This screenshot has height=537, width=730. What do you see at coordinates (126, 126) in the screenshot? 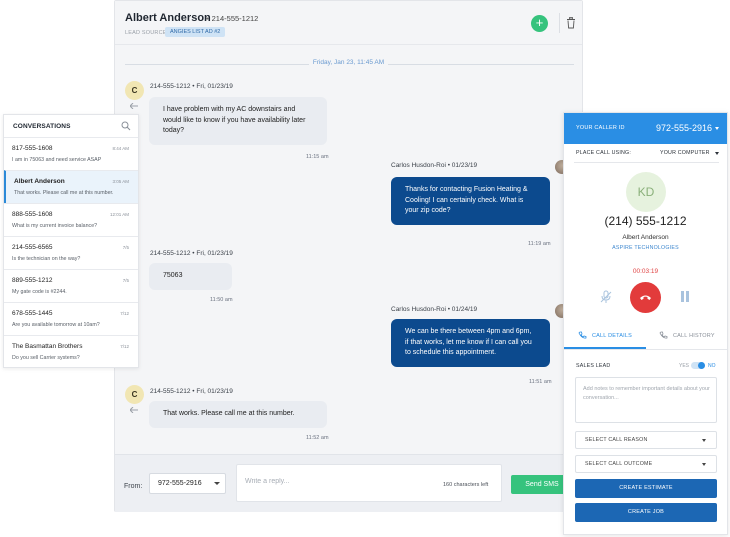
I see `search-icon` at bounding box center [126, 126].